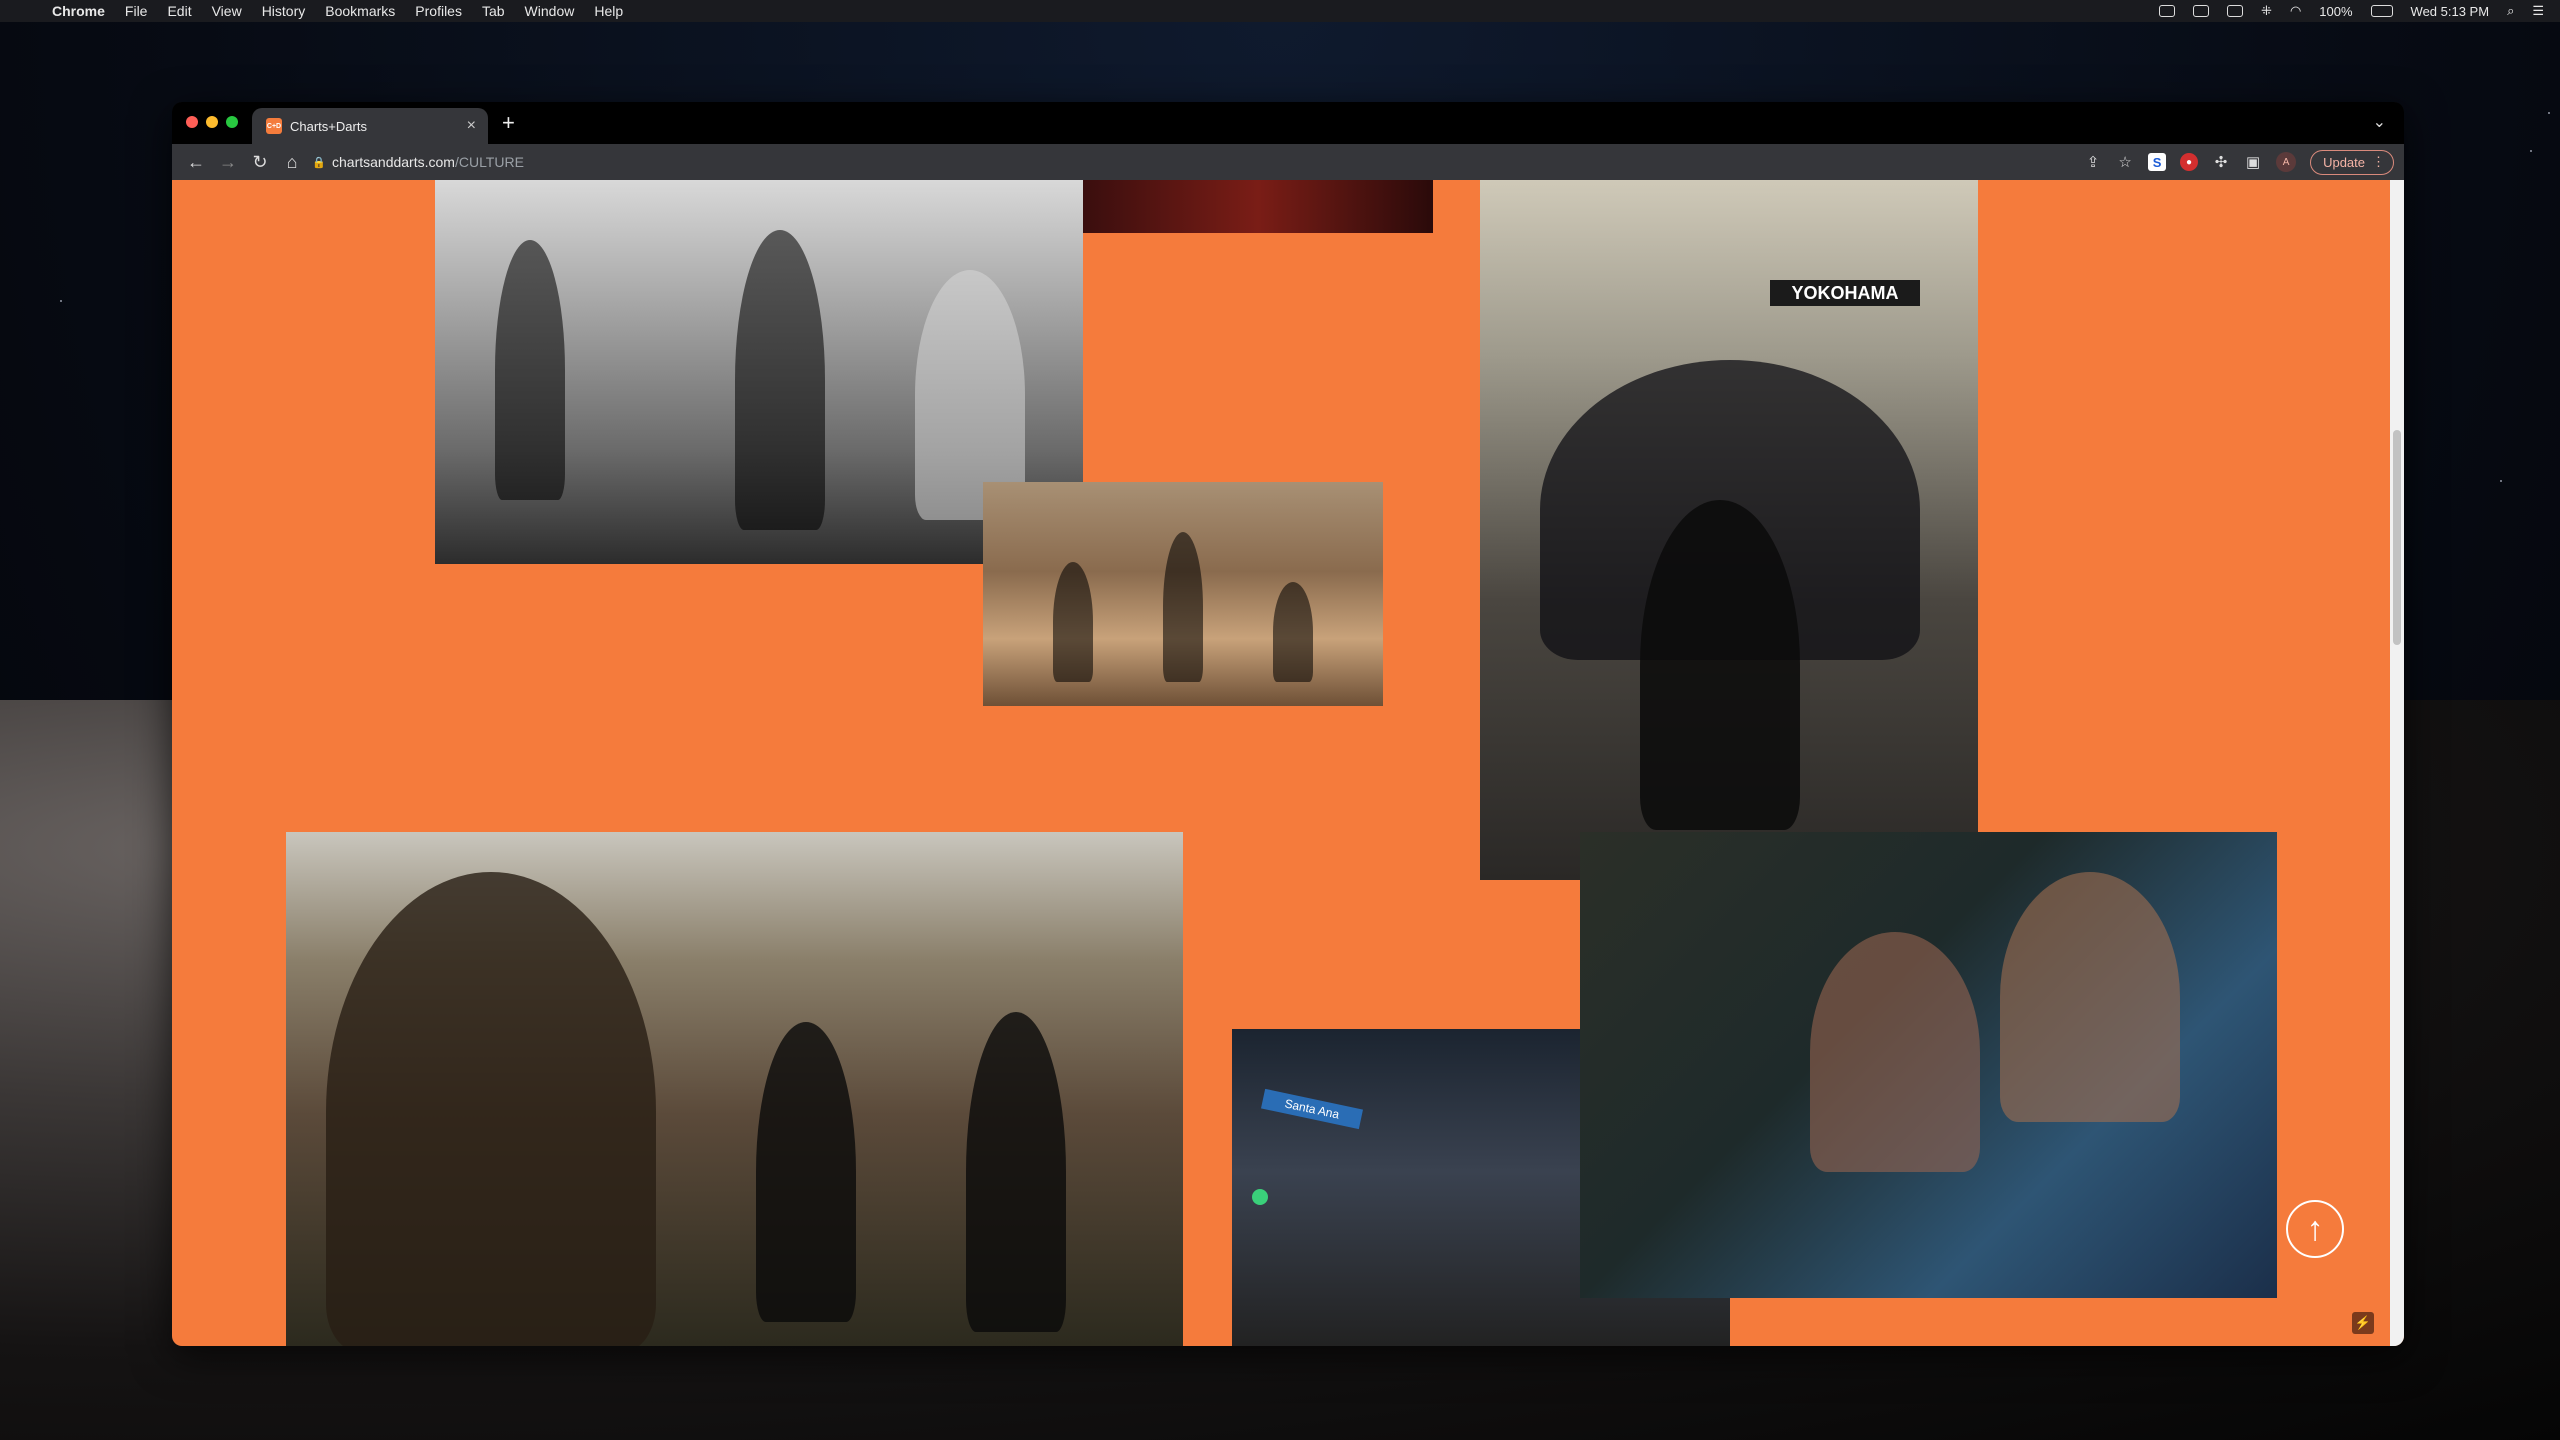 The width and height of the screenshot is (2560, 1440). What do you see at coordinates (2093, 162) in the screenshot?
I see `share-icon: ⇪` at bounding box center [2093, 162].